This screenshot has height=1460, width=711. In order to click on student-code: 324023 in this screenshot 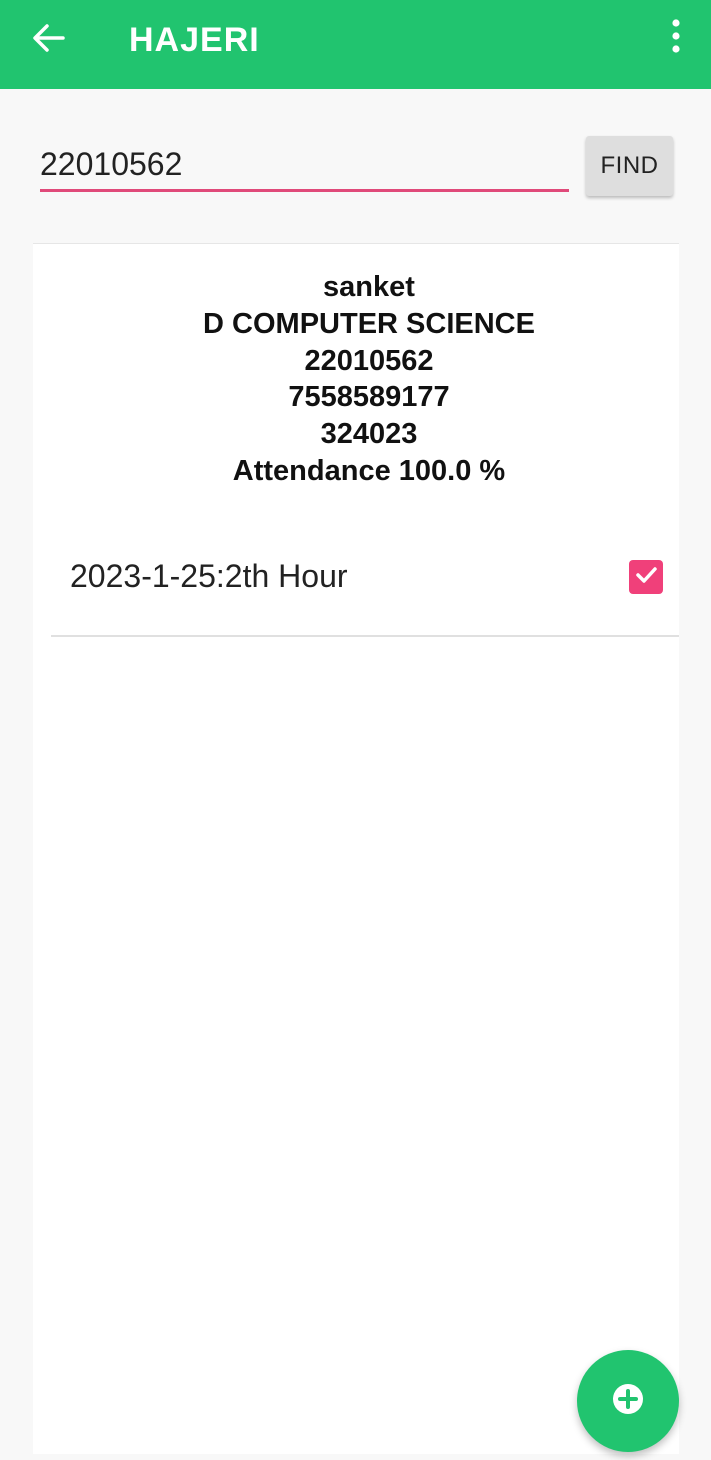, I will do `click(369, 434)`.